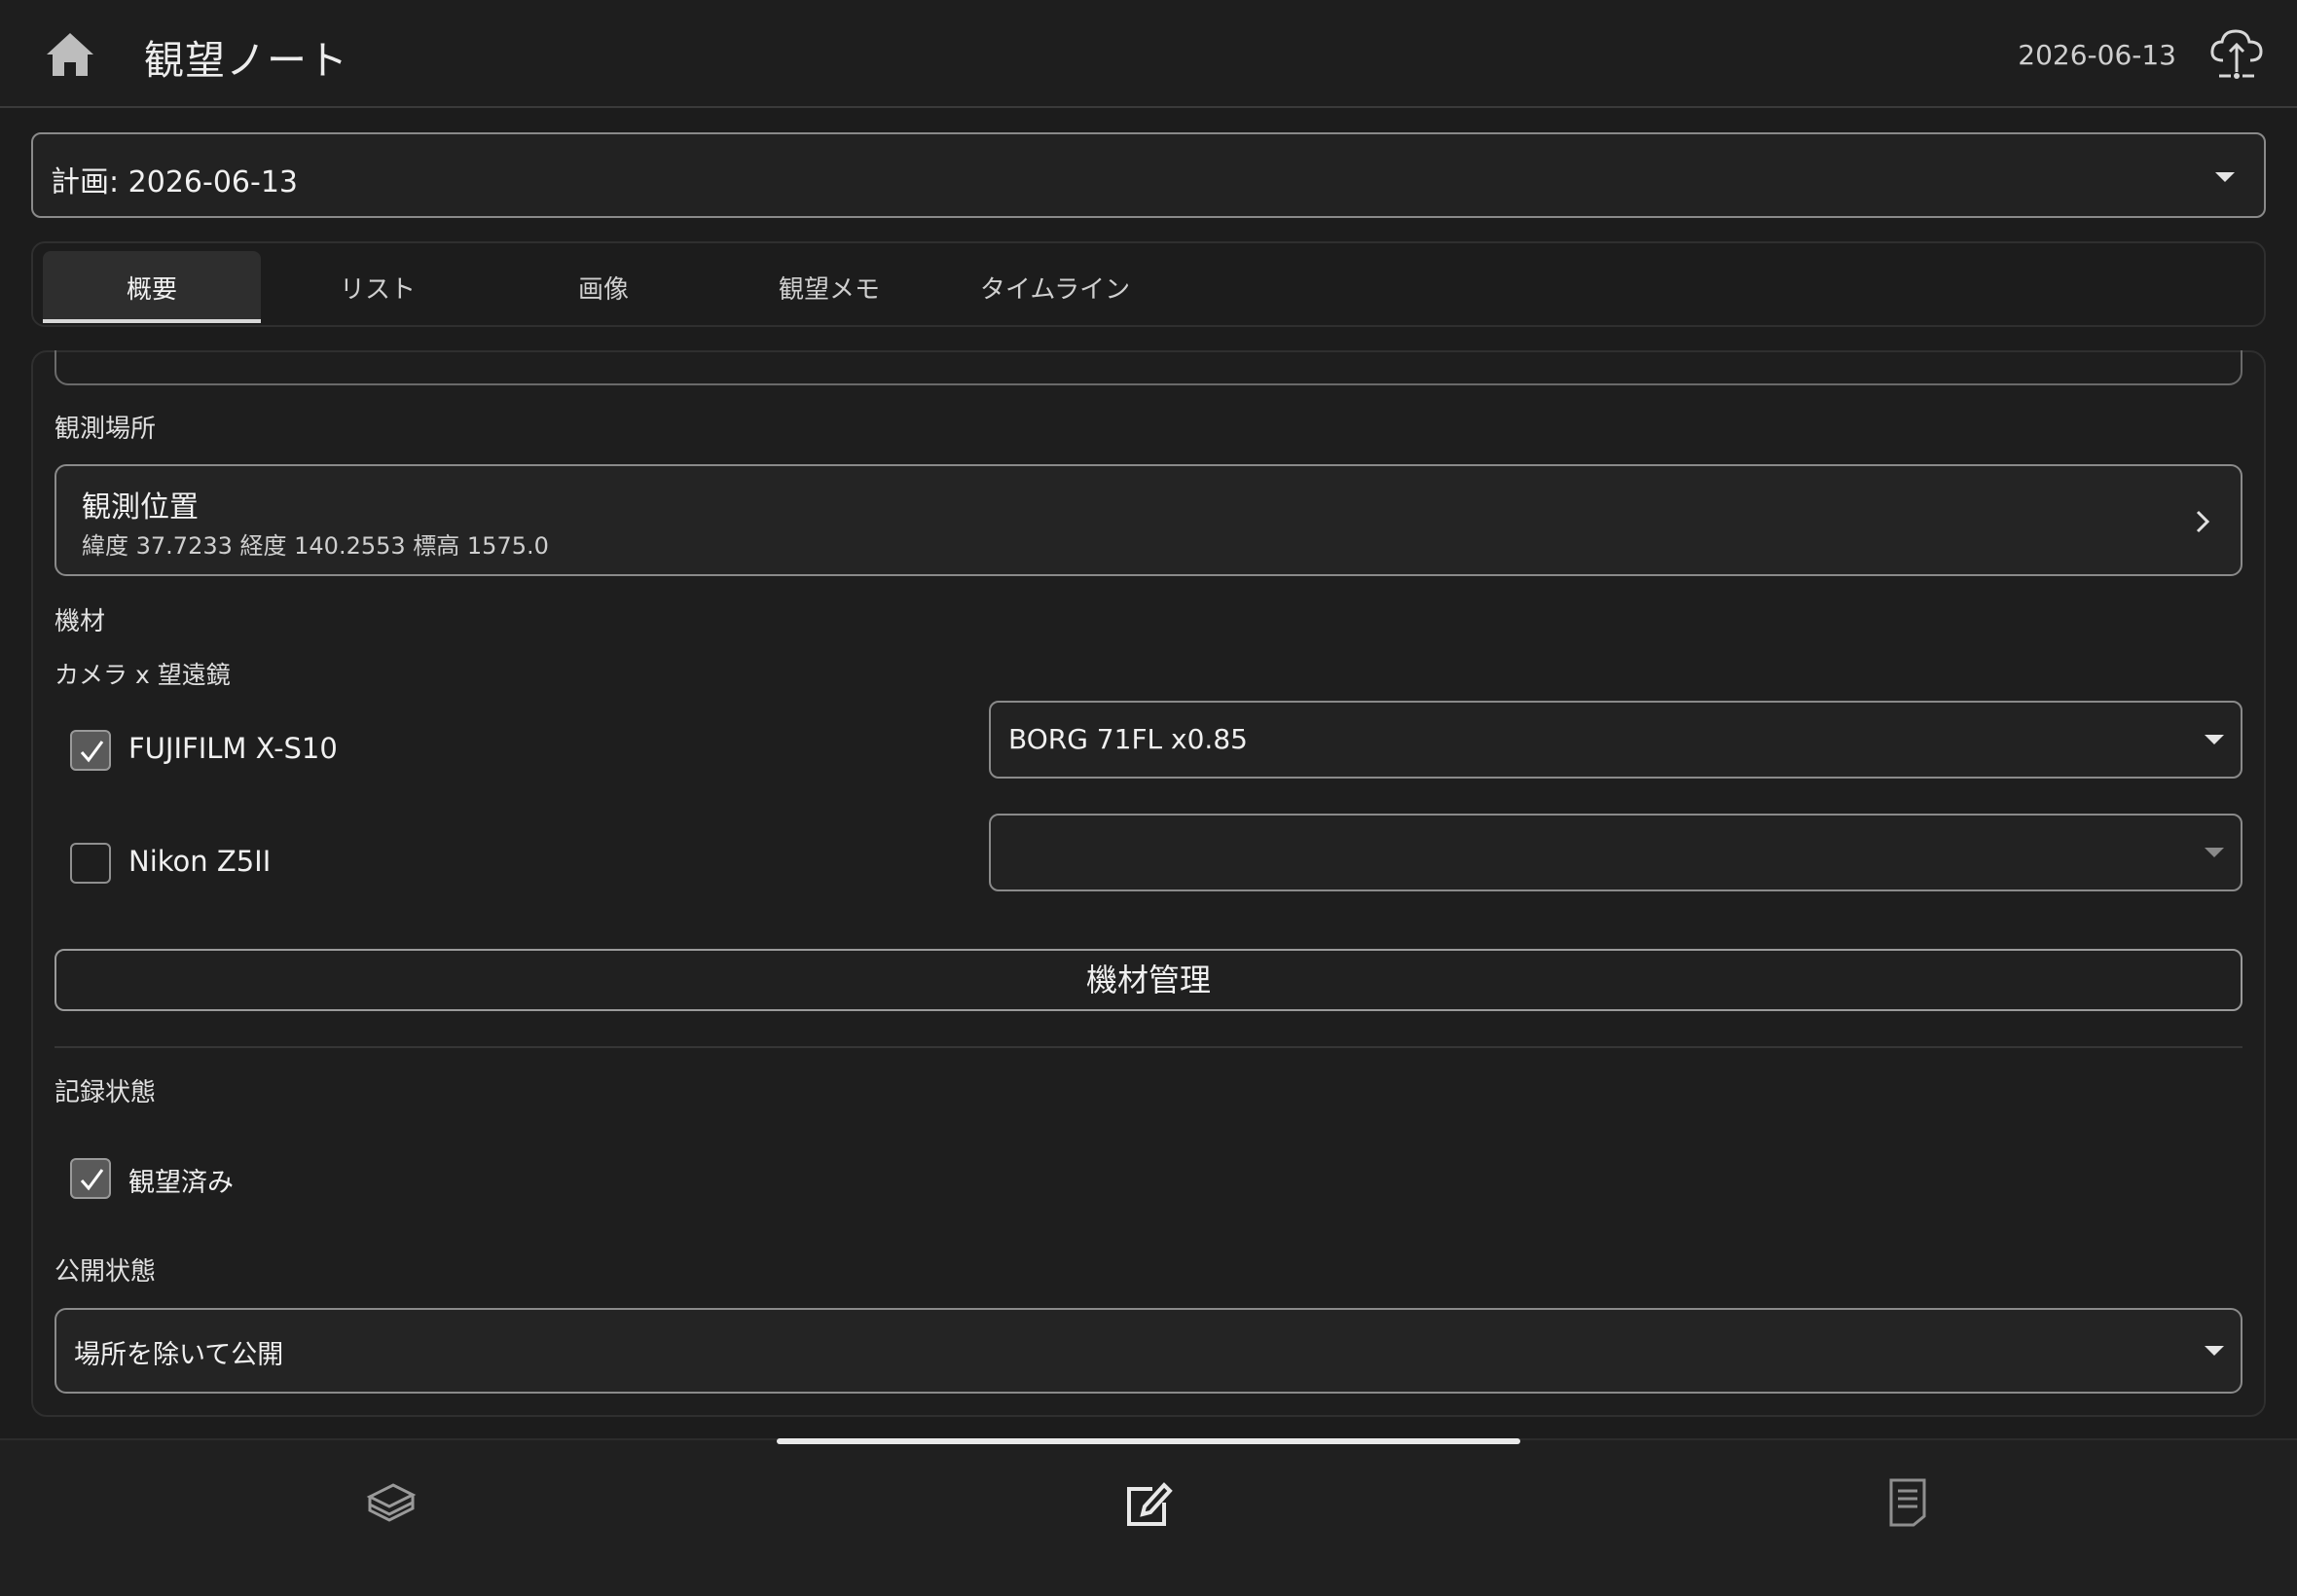  What do you see at coordinates (1148, 1441) in the screenshot?
I see `selected-indicator` at bounding box center [1148, 1441].